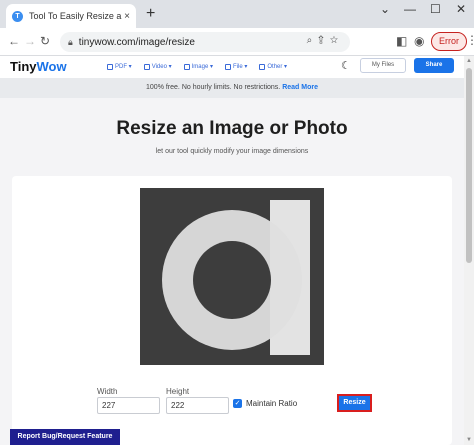  I want to click on image-icon, so click(186, 67).